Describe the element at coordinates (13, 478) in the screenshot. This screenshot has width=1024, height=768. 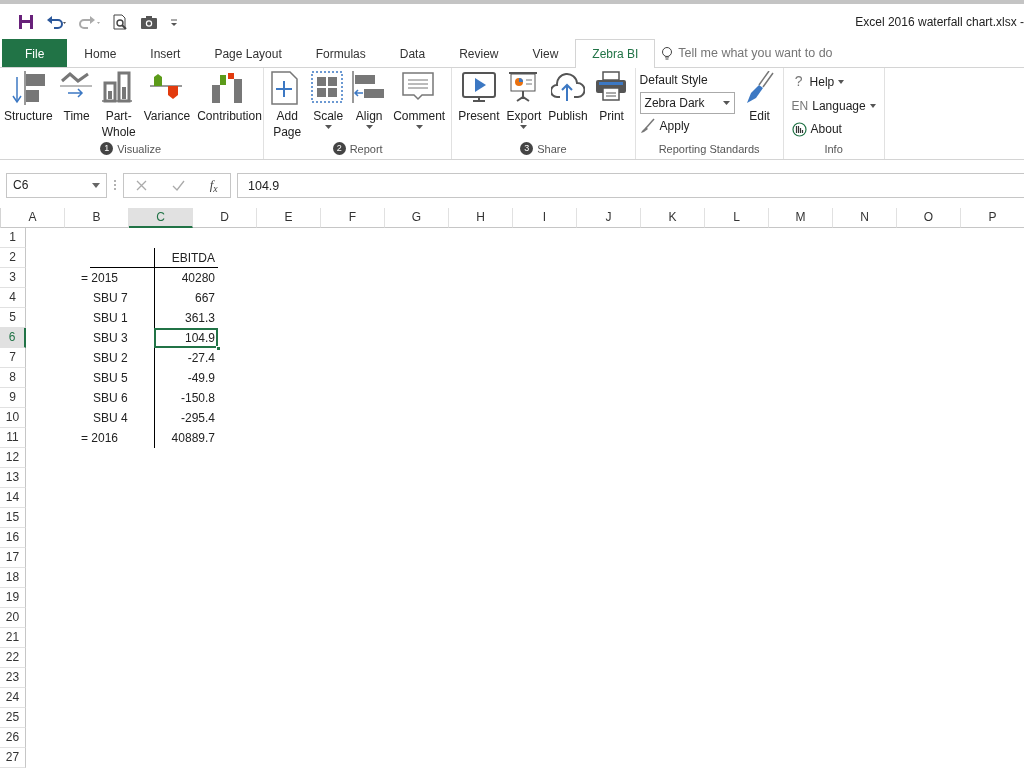
I see `row-header: 13` at that location.